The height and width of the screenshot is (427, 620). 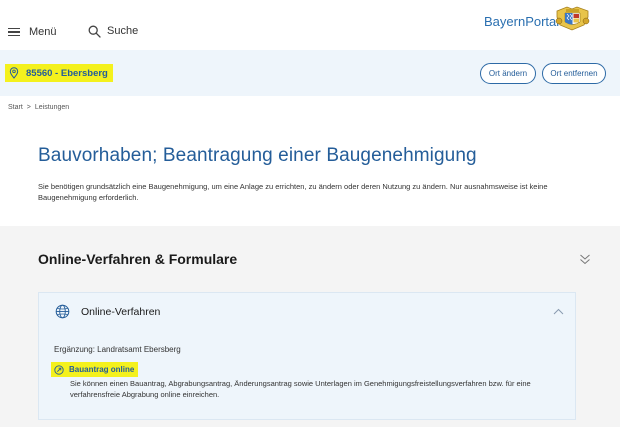 I want to click on bauantrag-online-link: Bauantrag online, so click(x=95, y=369).